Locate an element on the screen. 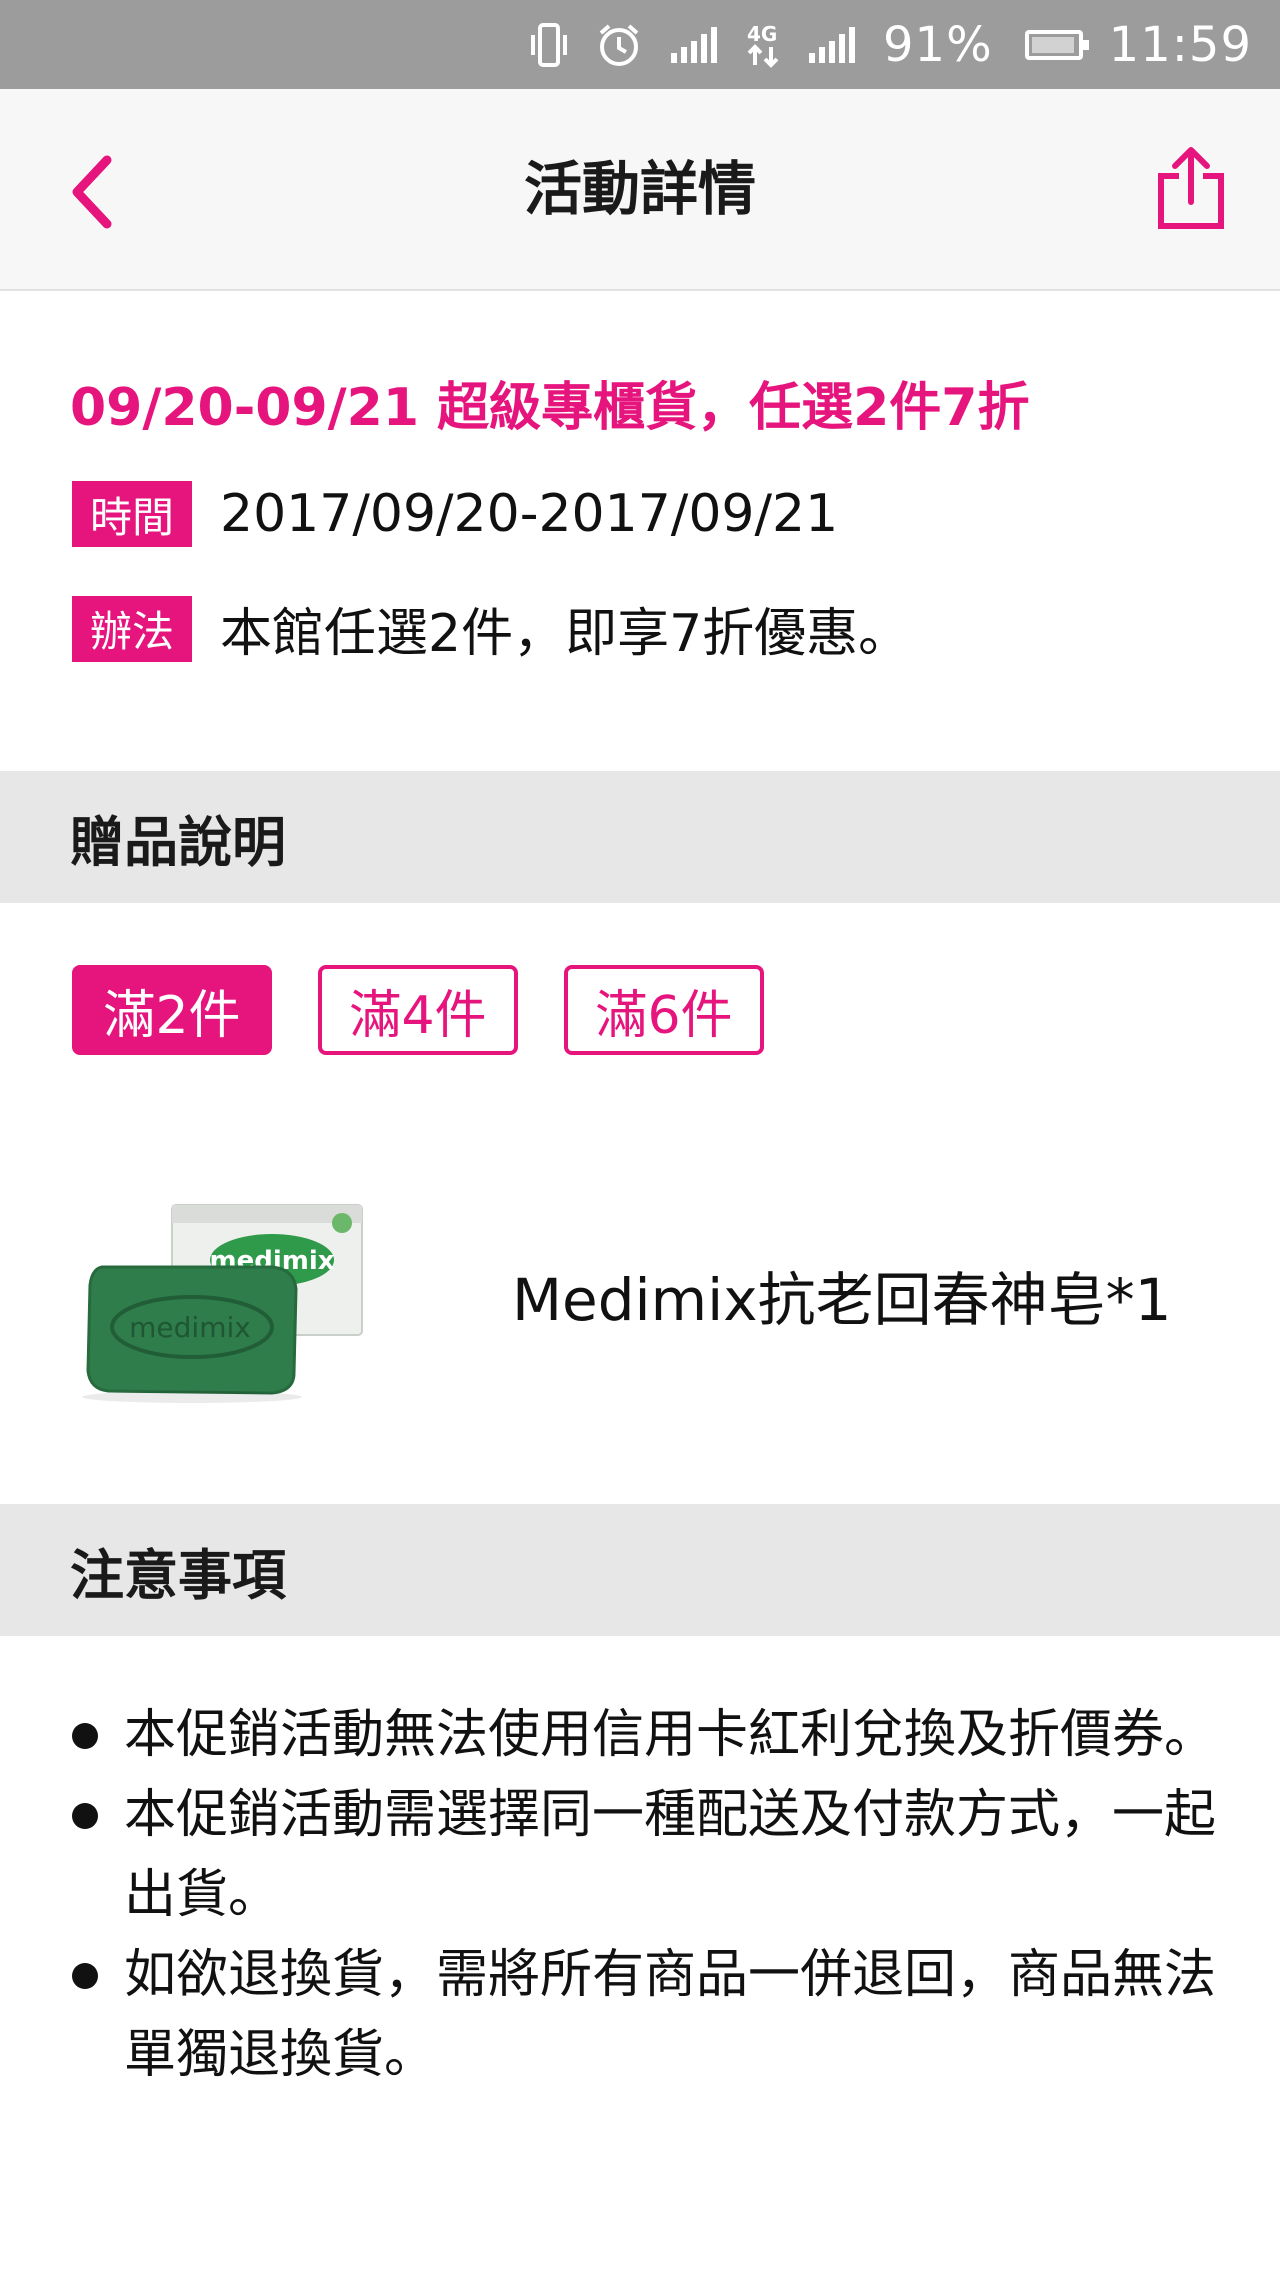 This screenshot has height=2276, width=1280. list-item: 本促銷活動無法使用信用卡紅利兌換及折價券。 is located at coordinates (645, 1735).